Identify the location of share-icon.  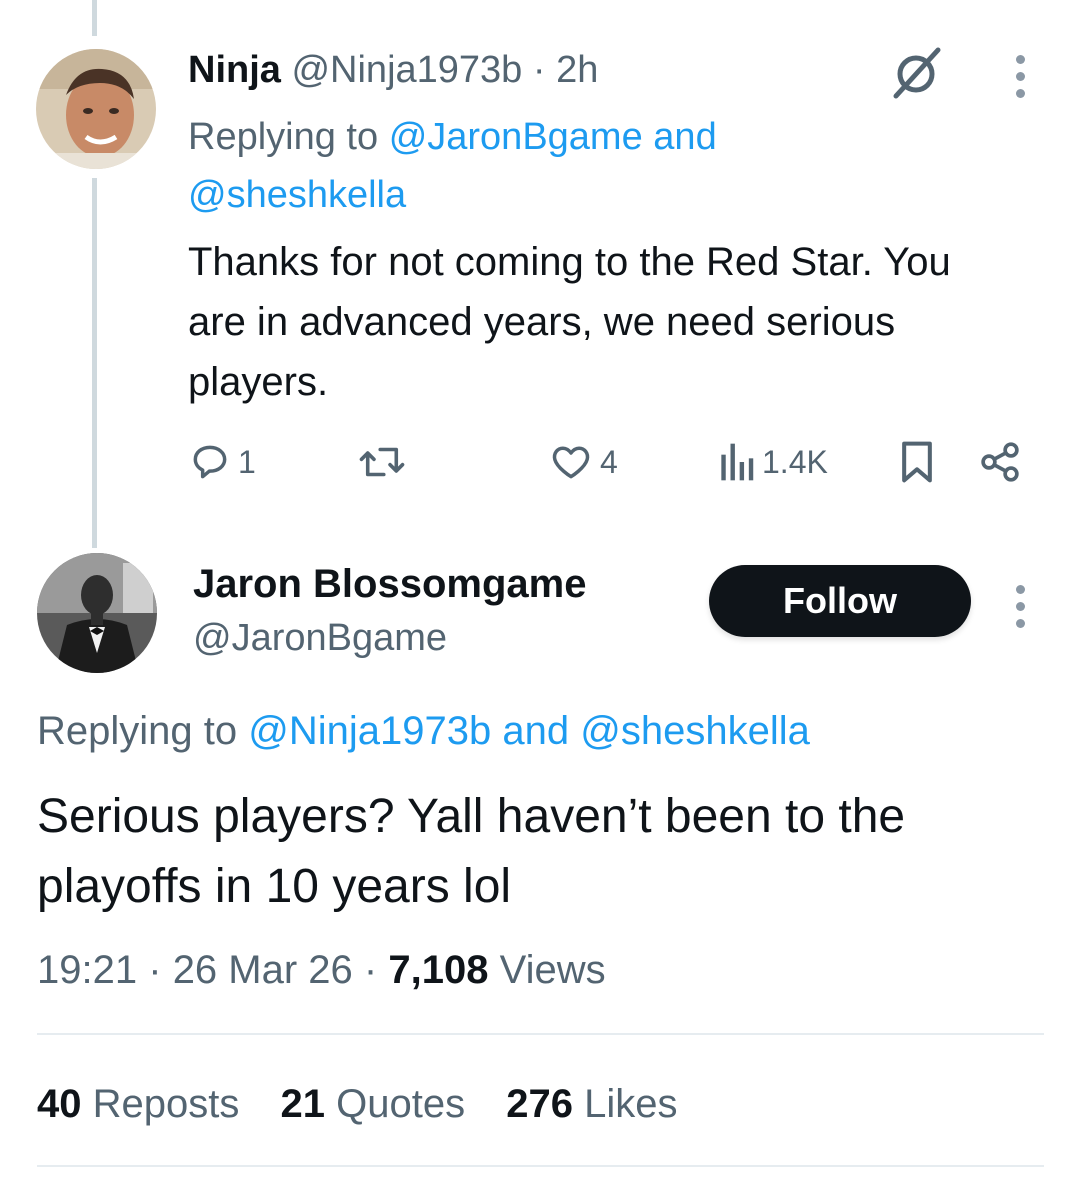
(1000, 462).